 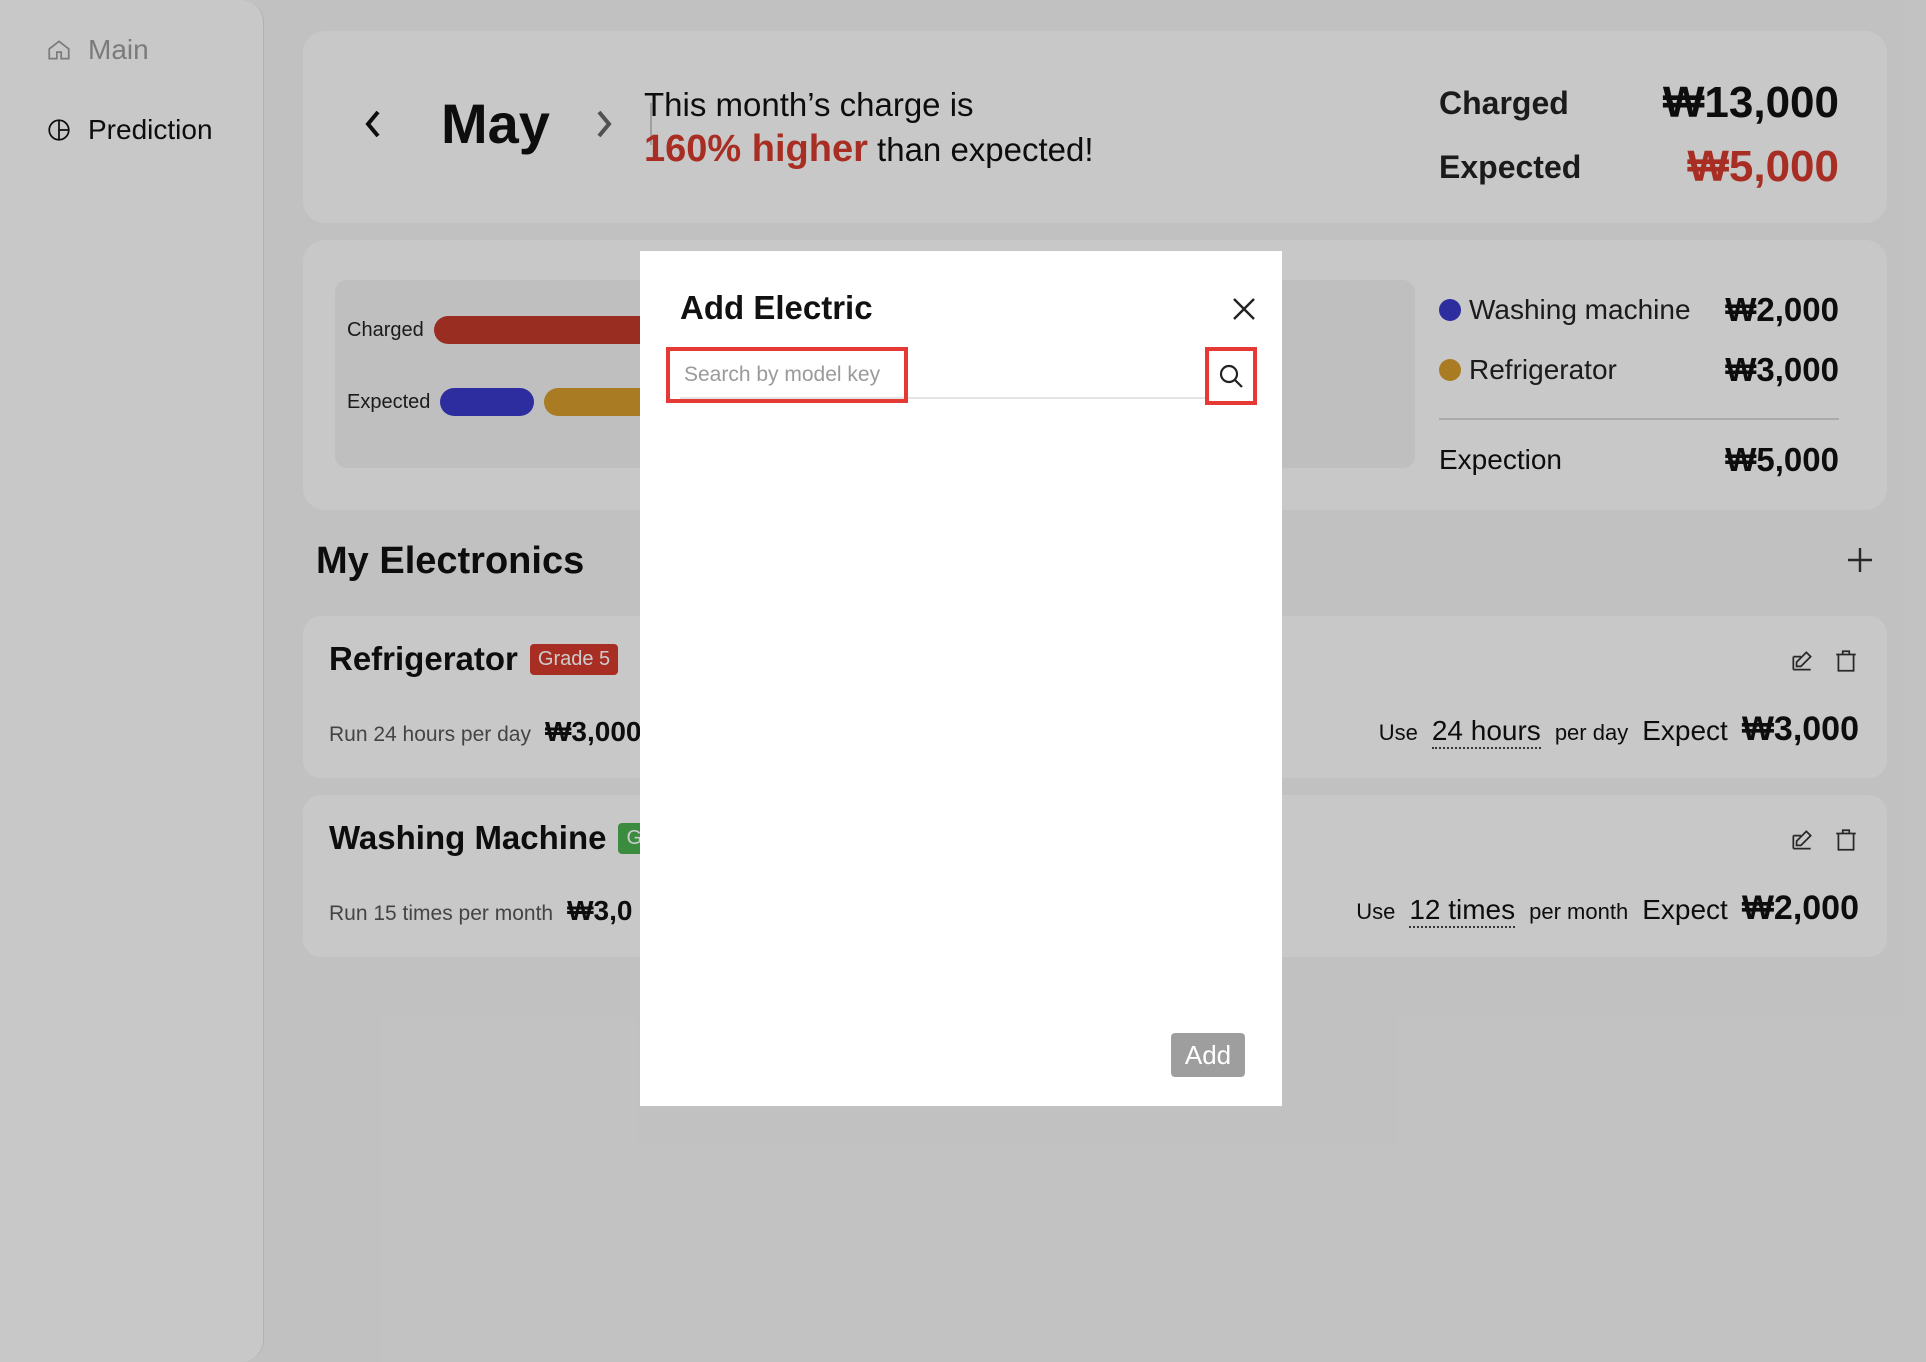 What do you see at coordinates (1208, 1055) in the screenshot?
I see `add-button: Add` at bounding box center [1208, 1055].